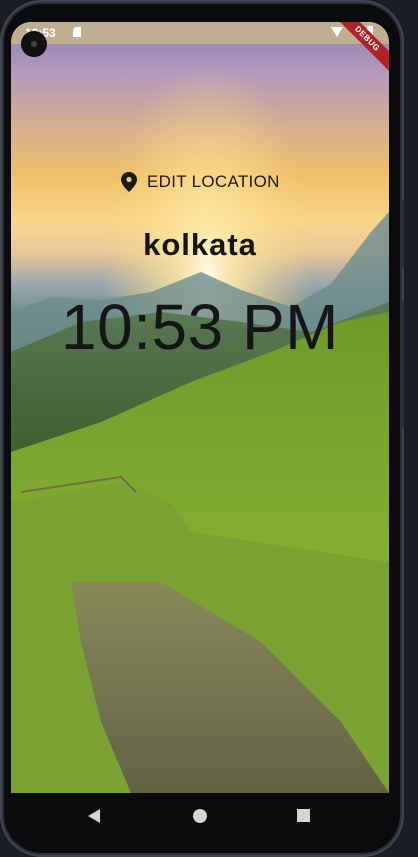 This screenshot has height=857, width=418. Describe the element at coordinates (94, 816) in the screenshot. I see `back-icon` at that location.